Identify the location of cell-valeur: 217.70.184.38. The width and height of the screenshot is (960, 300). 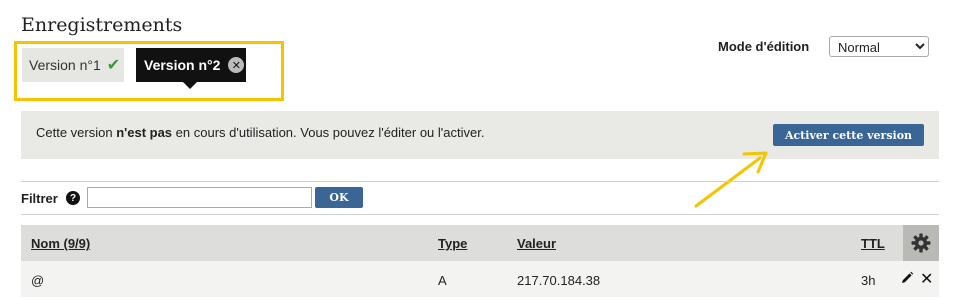
(559, 280).